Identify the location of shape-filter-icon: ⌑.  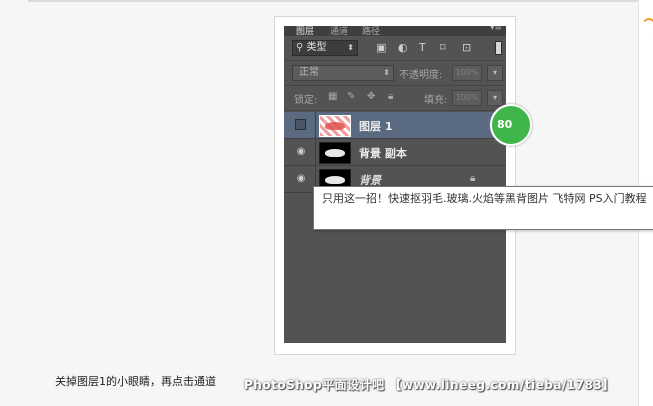
(443, 47).